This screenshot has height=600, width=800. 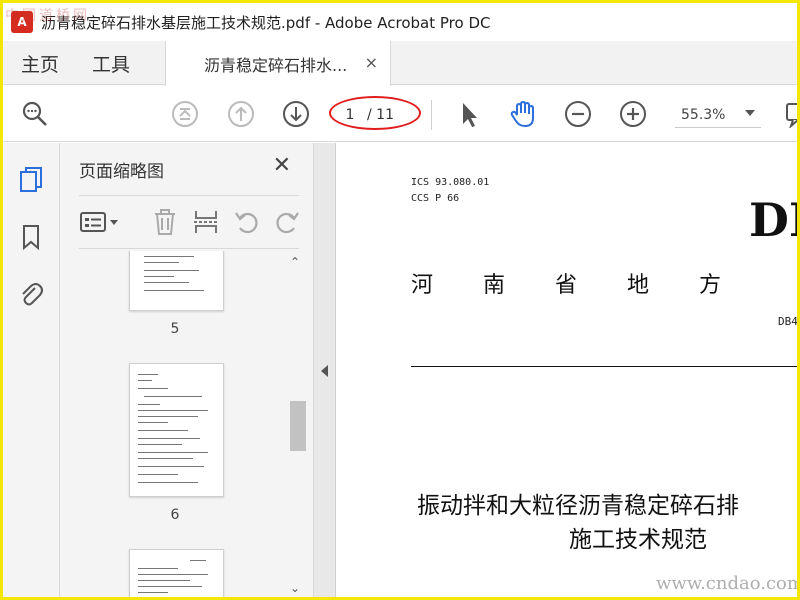 I want to click on page-thumbnails-icon, so click(x=31, y=179).